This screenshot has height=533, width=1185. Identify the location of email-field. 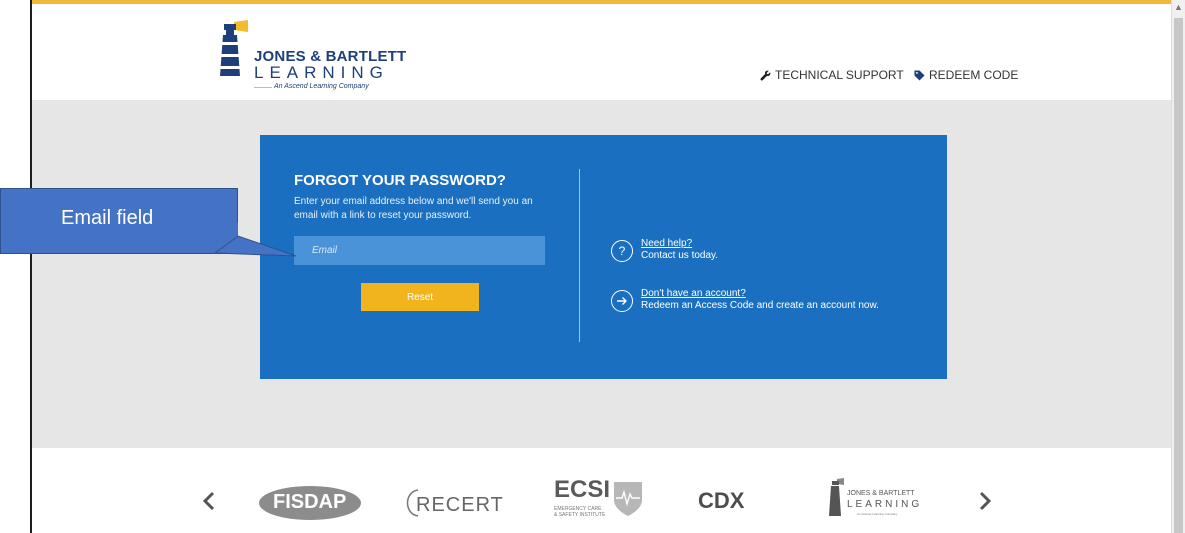
(419, 250).